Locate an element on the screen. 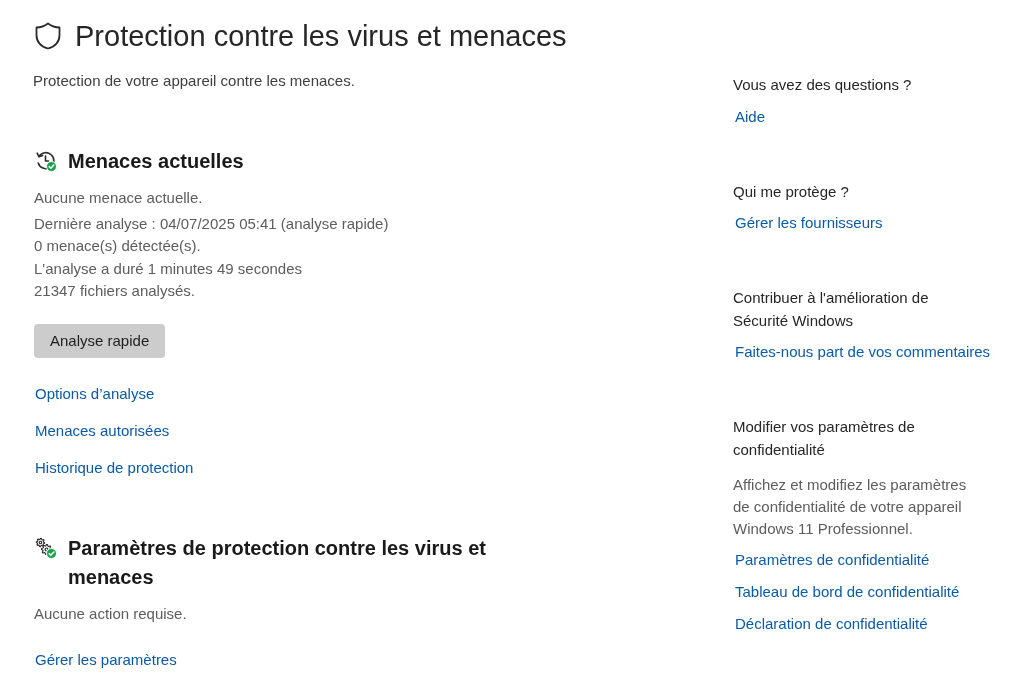 This screenshot has width=1024, height=684. sidebar-heading: Vous avez des questions ? is located at coordinates (823, 85).